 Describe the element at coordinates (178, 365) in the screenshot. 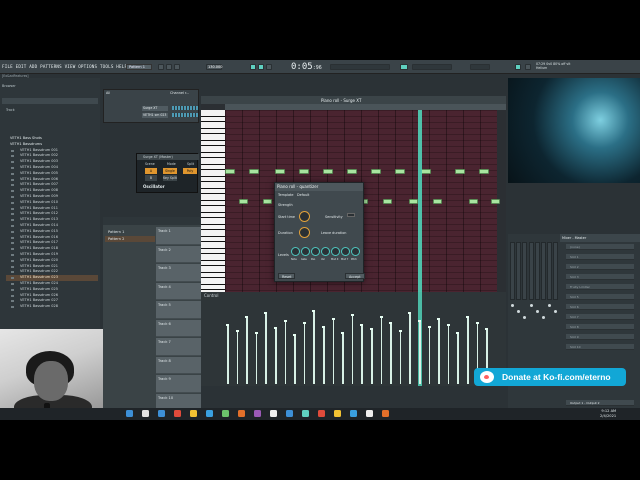

I see `playlist-track-header: Track 8` at that location.